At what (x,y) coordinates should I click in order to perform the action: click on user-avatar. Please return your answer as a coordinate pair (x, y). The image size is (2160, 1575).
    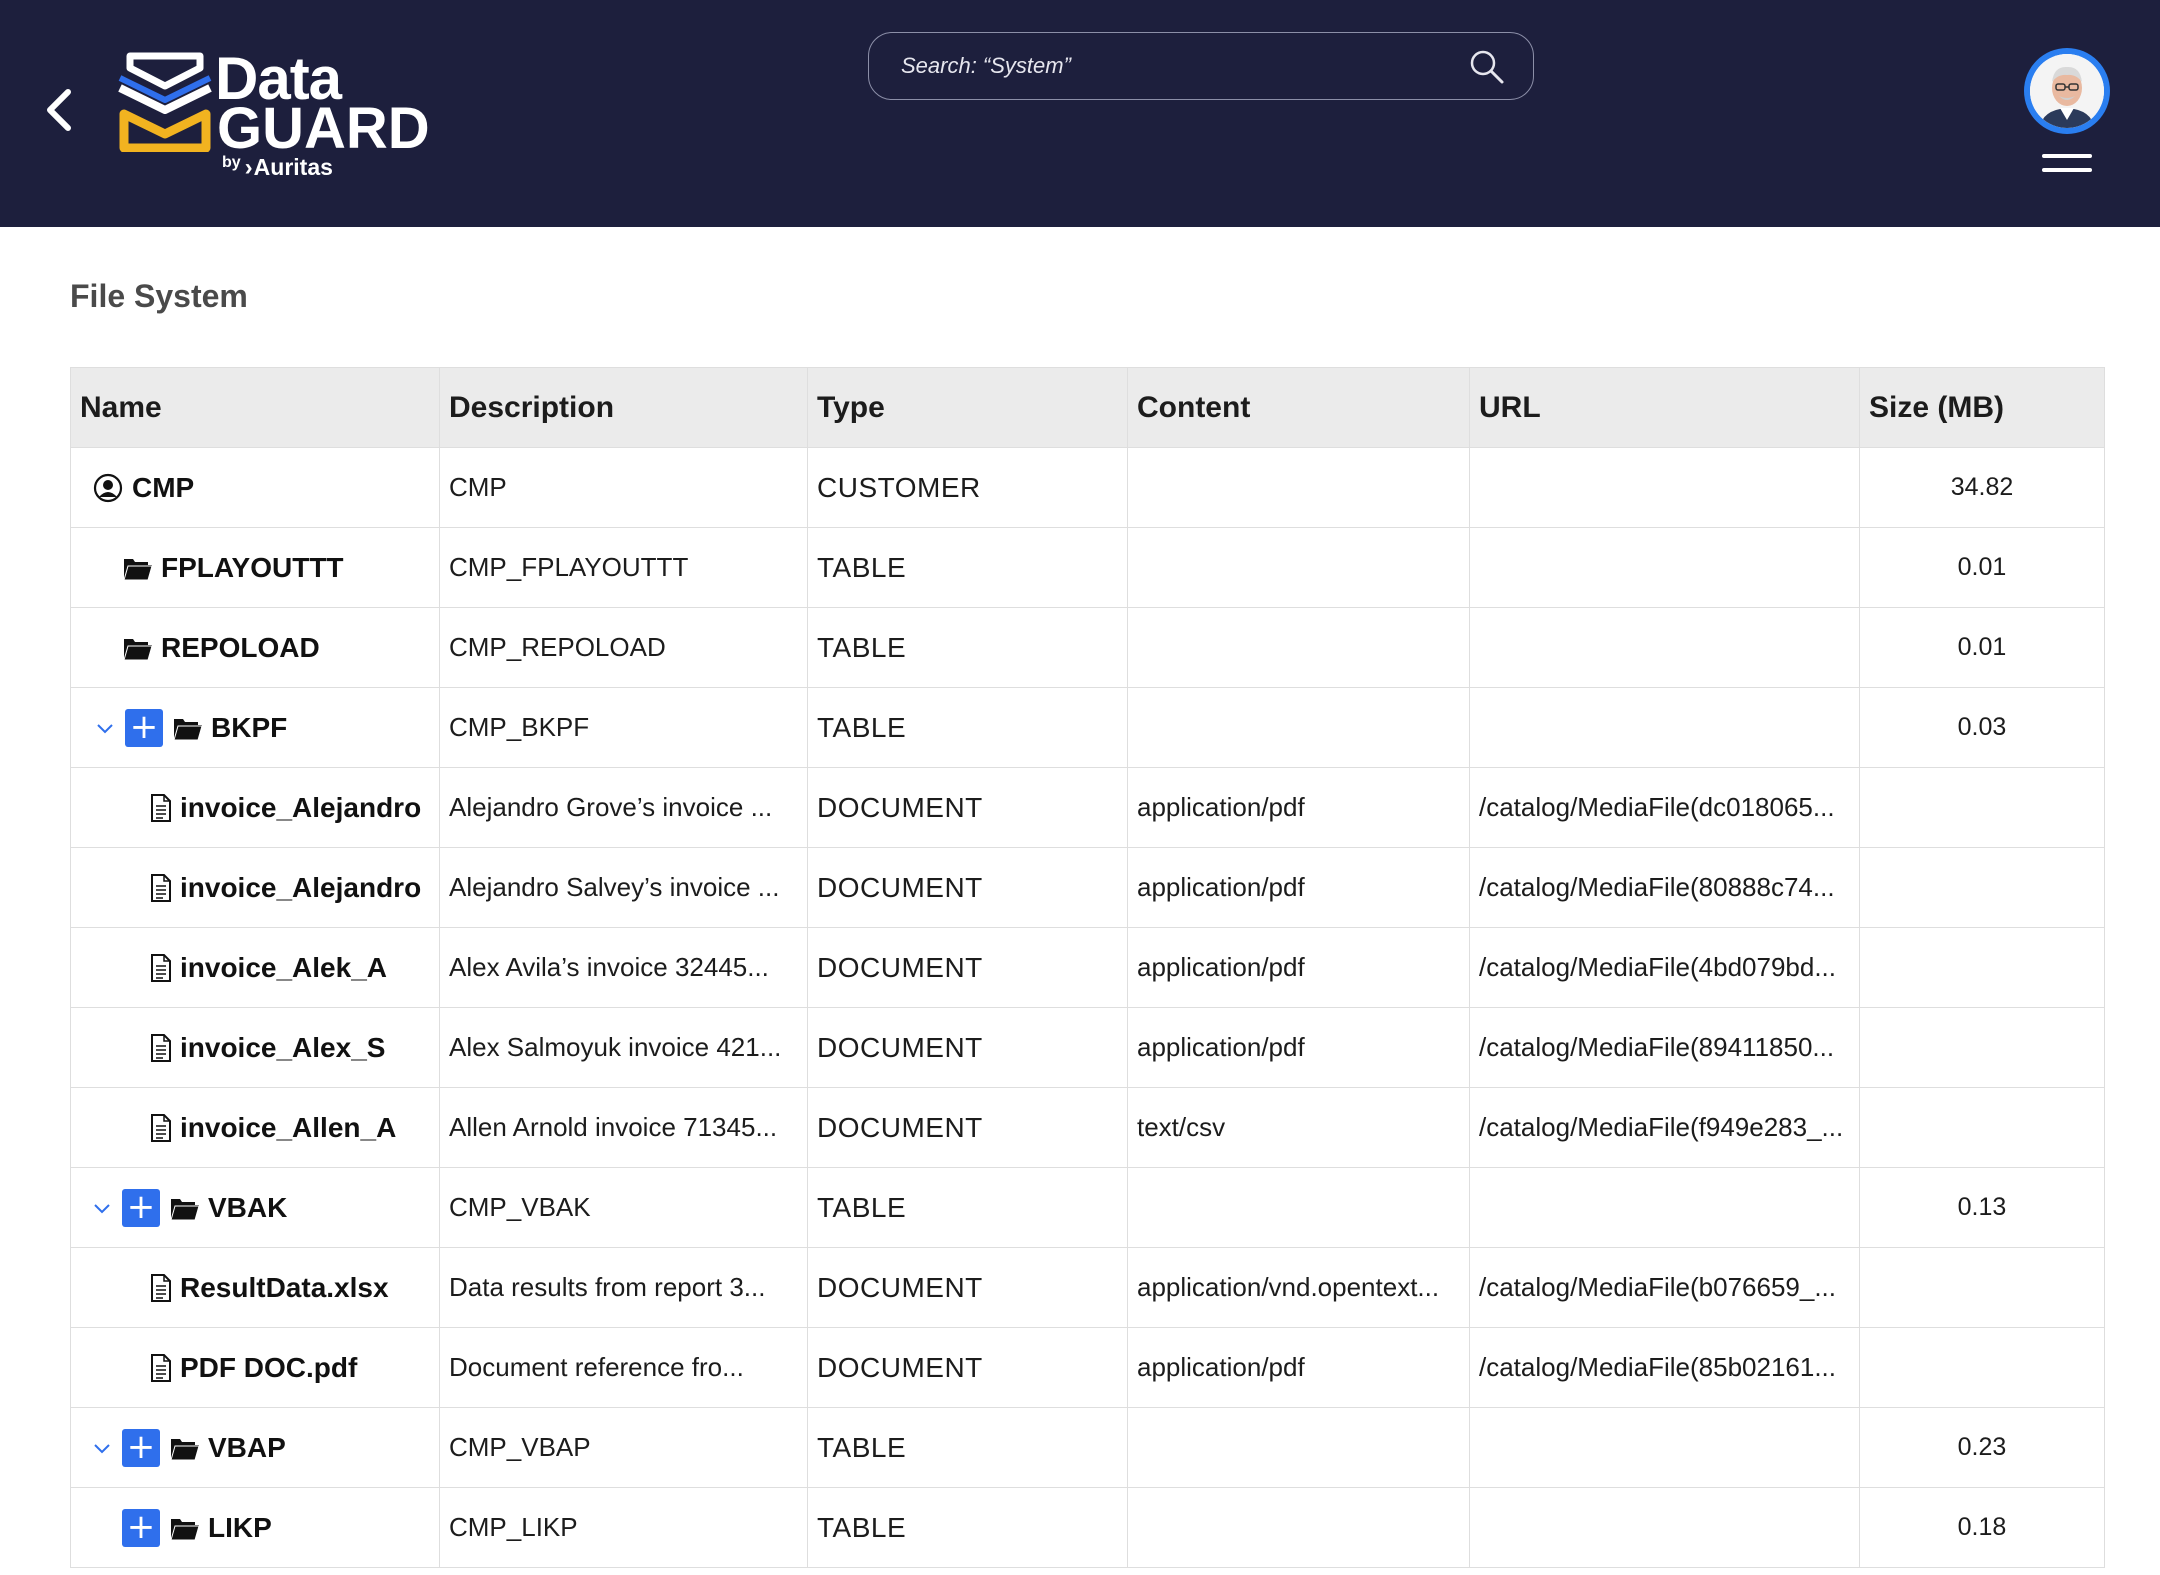
    Looking at the image, I should click on (2067, 91).